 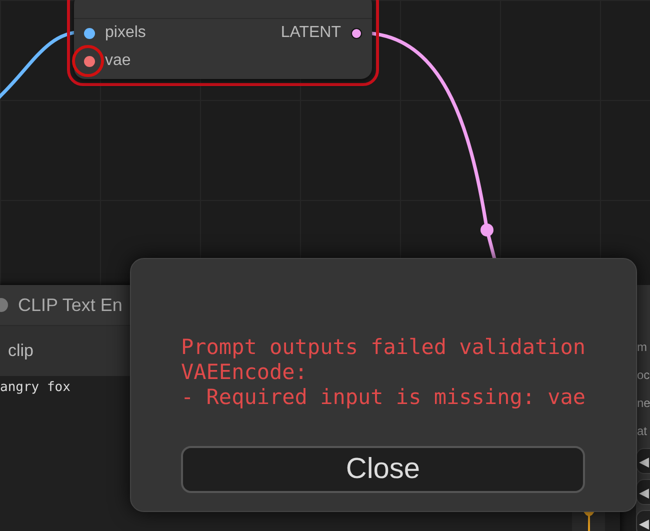 What do you see at coordinates (487, 230) in the screenshot?
I see `reroute-dot` at bounding box center [487, 230].